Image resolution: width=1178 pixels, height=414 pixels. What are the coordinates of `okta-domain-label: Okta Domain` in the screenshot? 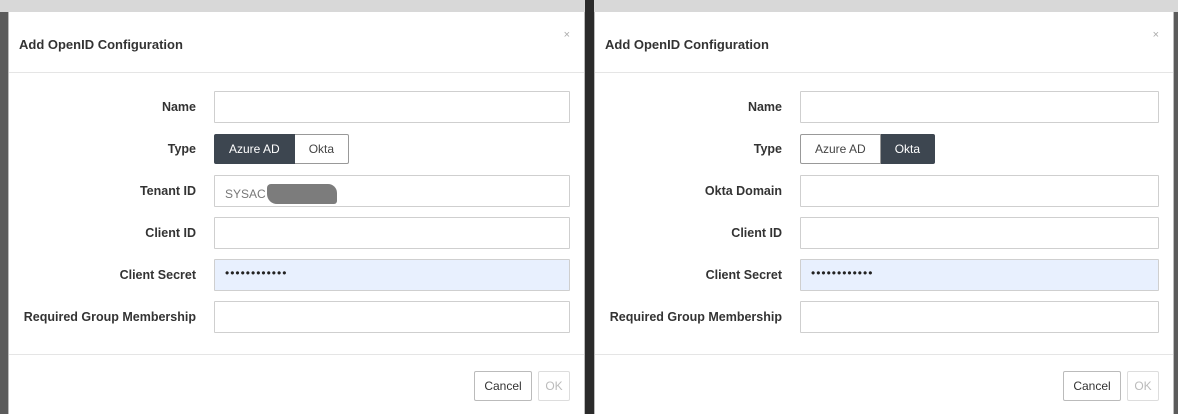 It's located at (743, 191).